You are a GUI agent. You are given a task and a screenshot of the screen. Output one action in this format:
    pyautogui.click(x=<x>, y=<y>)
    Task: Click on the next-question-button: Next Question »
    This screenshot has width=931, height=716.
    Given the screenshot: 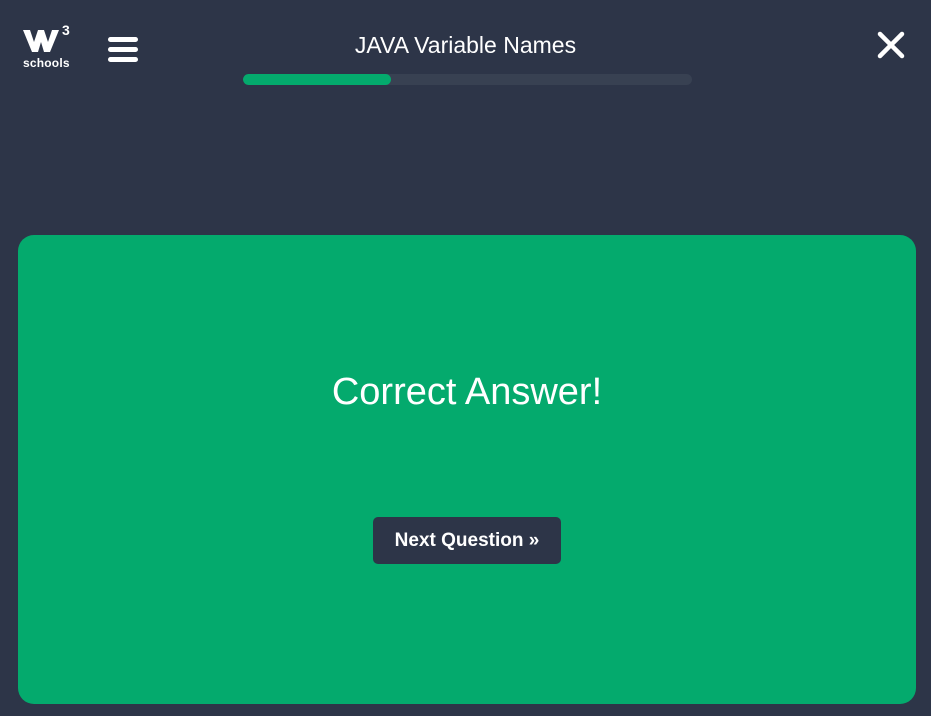 What is the action you would take?
    pyautogui.click(x=467, y=540)
    